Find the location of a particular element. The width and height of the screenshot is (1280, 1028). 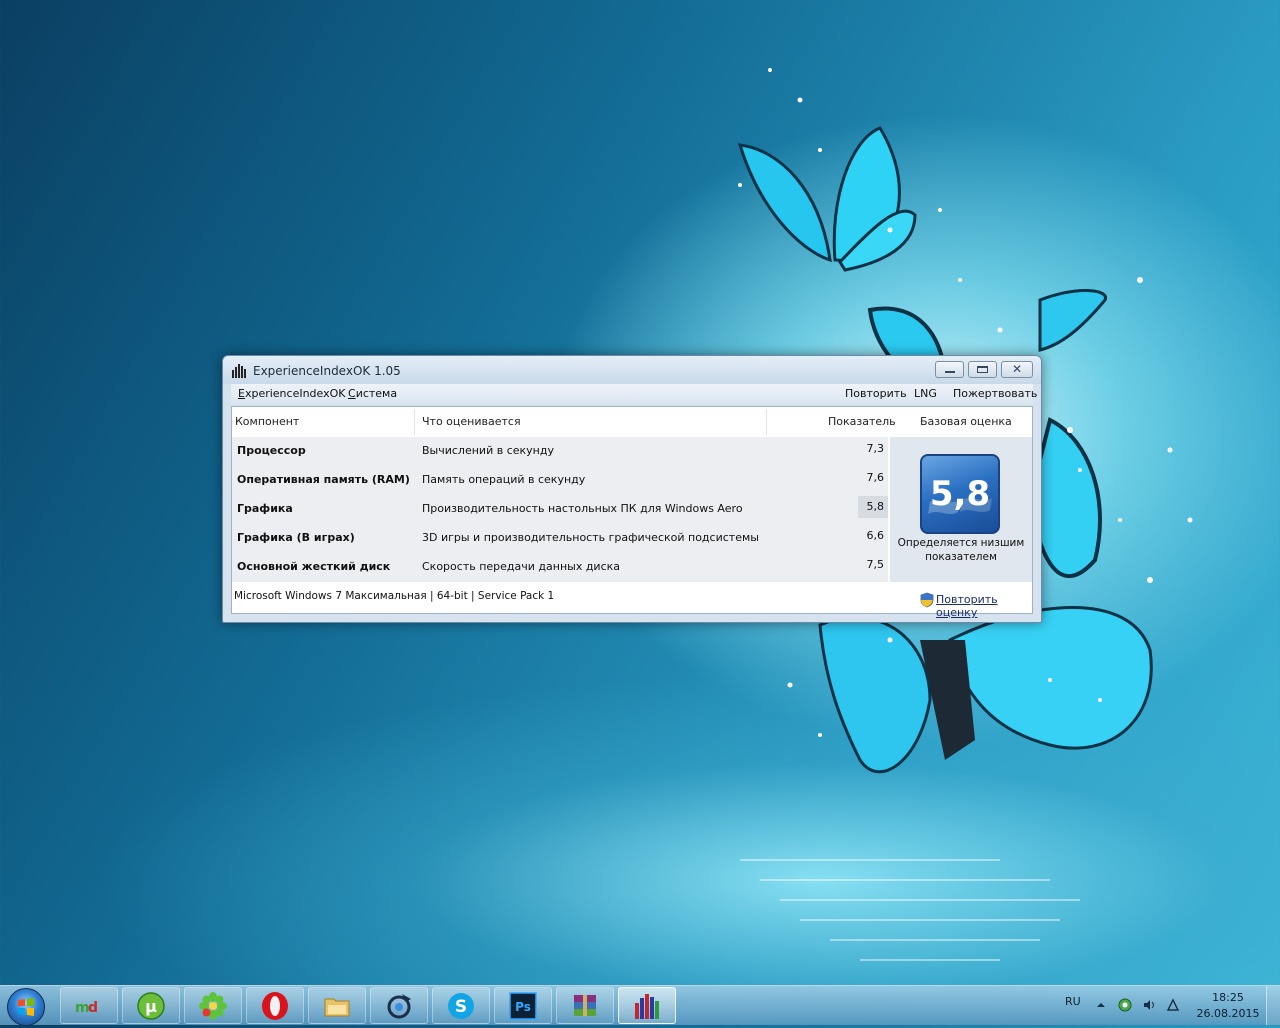

minimize-icon is located at coordinates (950, 372).